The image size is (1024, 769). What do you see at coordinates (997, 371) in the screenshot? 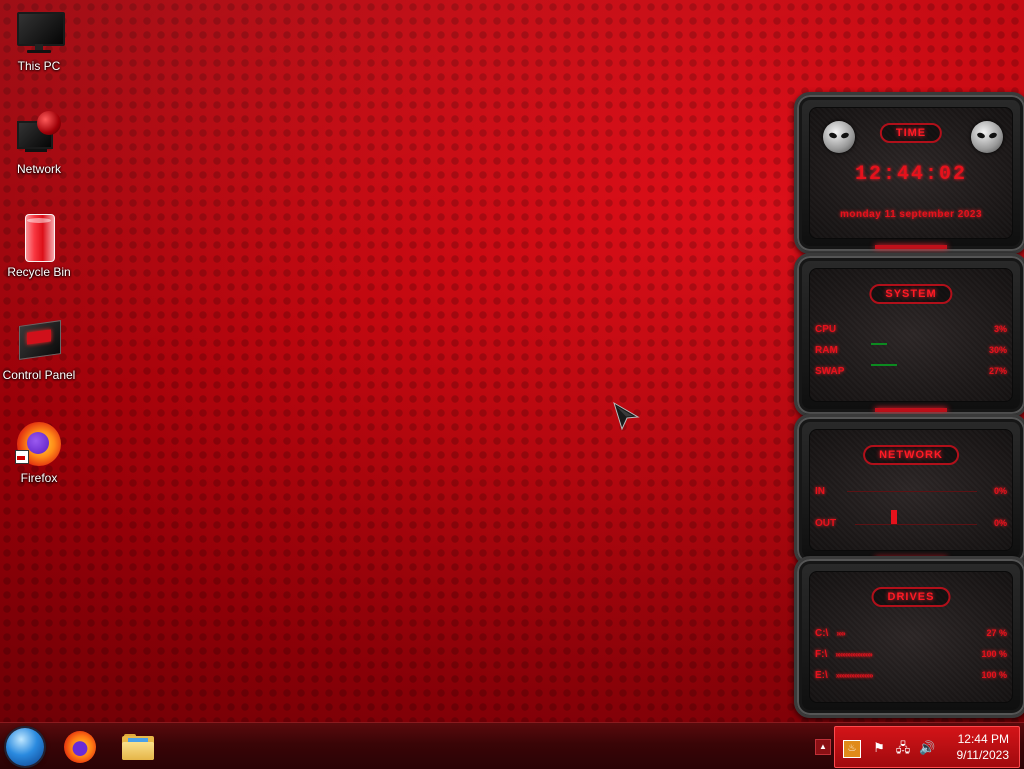
I see `swap-value: 27%` at bounding box center [997, 371].